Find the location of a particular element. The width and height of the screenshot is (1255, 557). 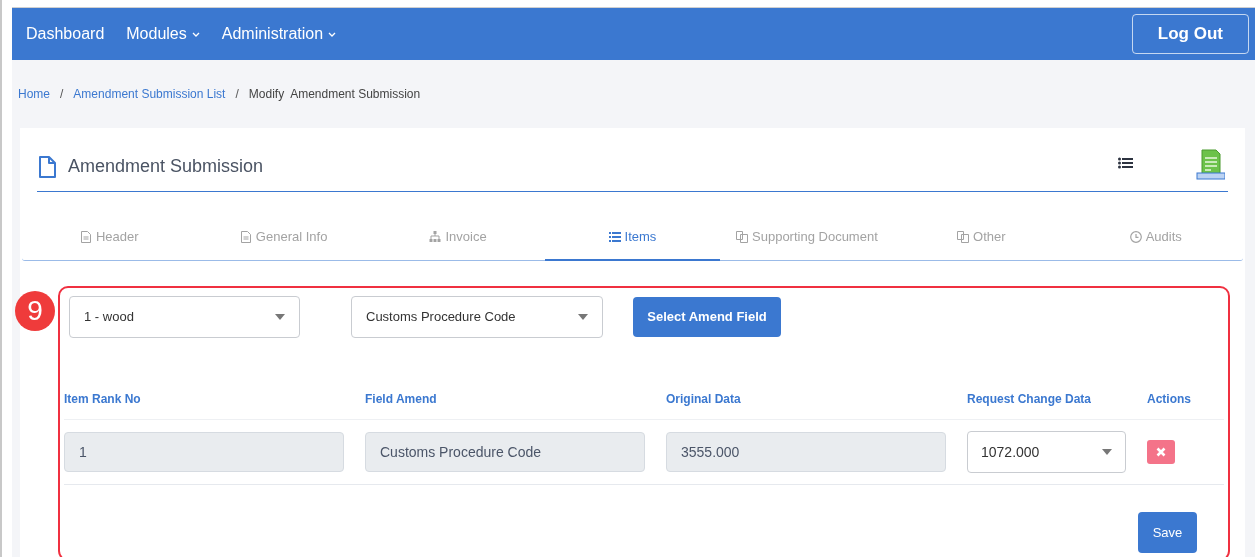

readonly-field: 3555.000 is located at coordinates (806, 452).